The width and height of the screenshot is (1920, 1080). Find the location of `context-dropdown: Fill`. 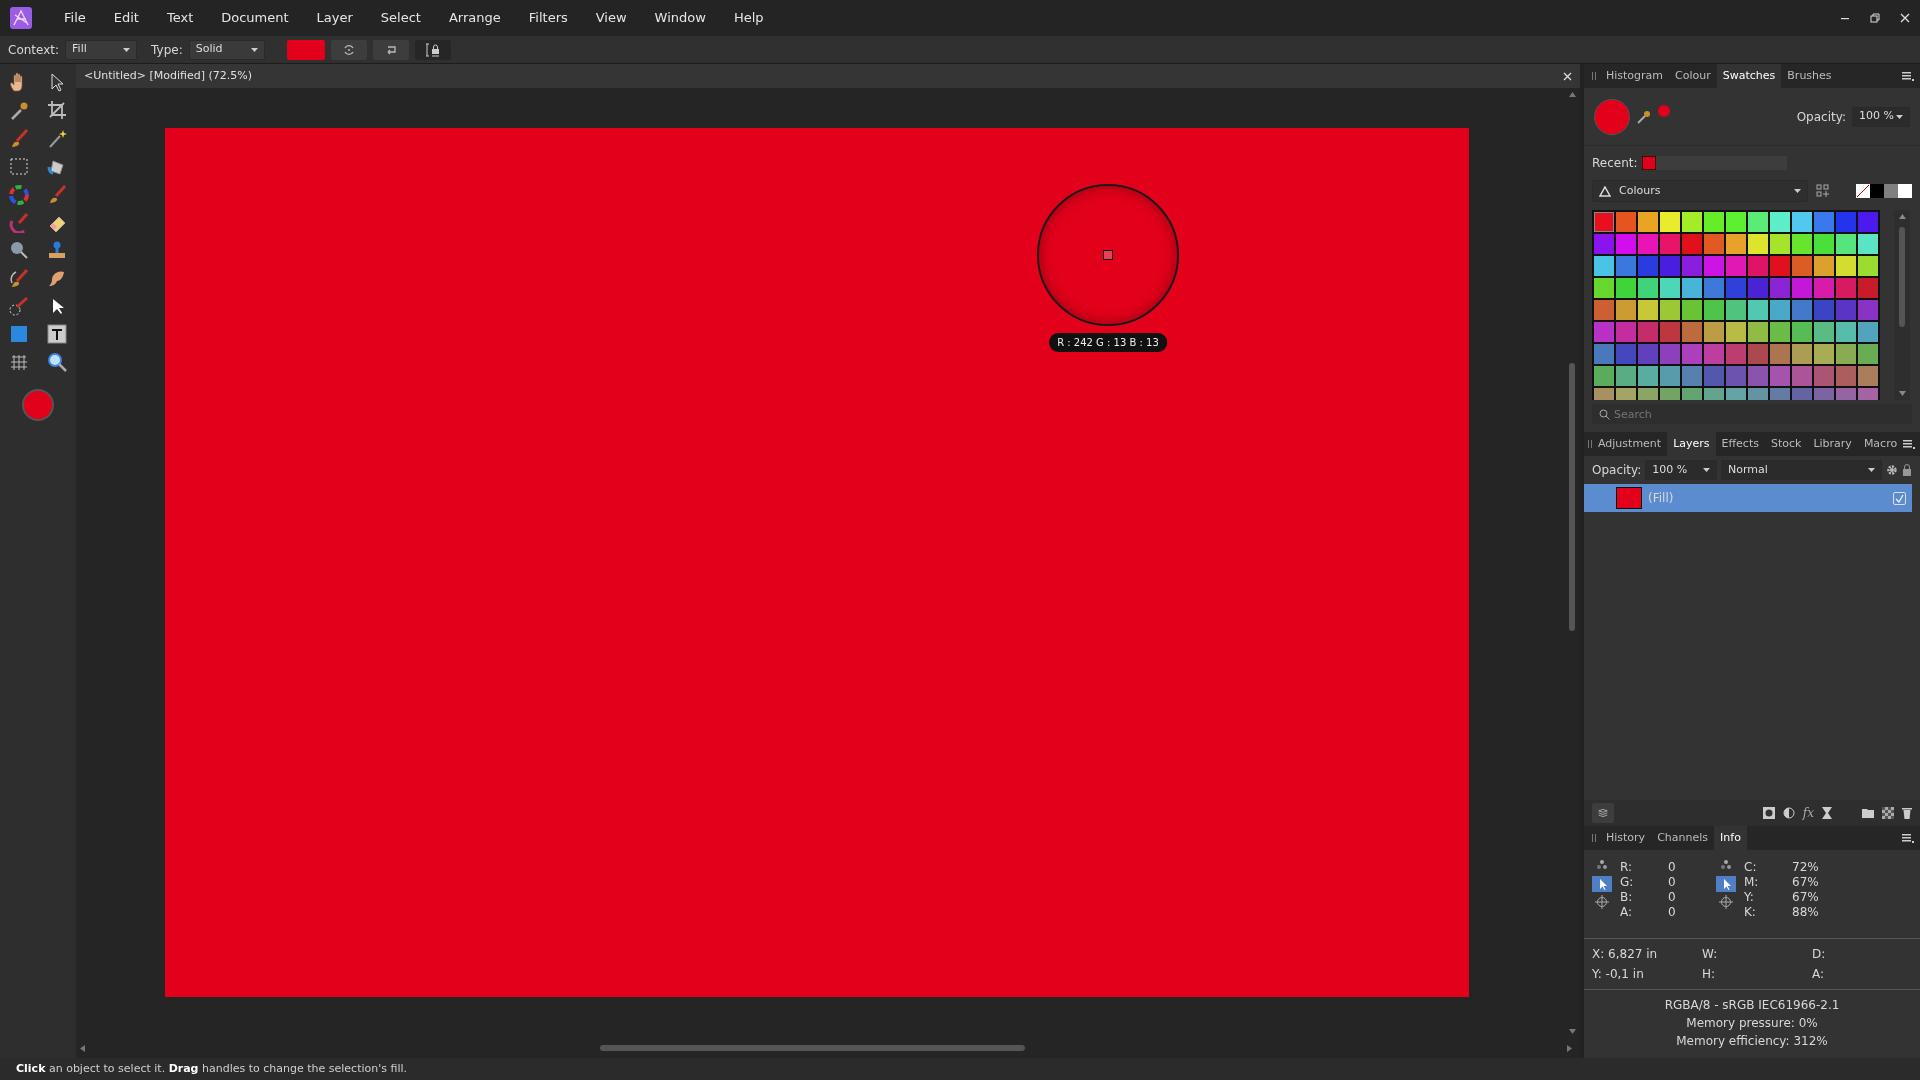

context-dropdown: Fill is located at coordinates (101, 49).